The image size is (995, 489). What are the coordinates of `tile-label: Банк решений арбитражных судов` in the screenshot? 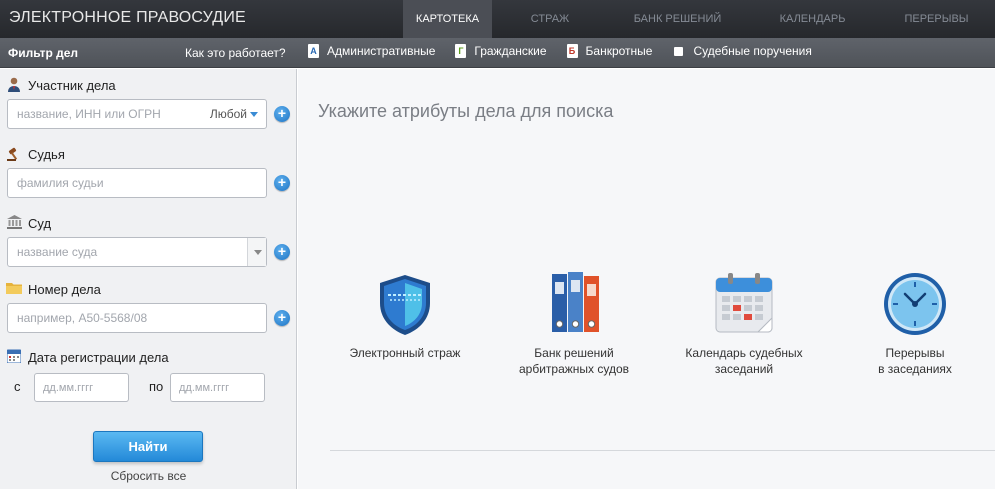 It's located at (574, 361).